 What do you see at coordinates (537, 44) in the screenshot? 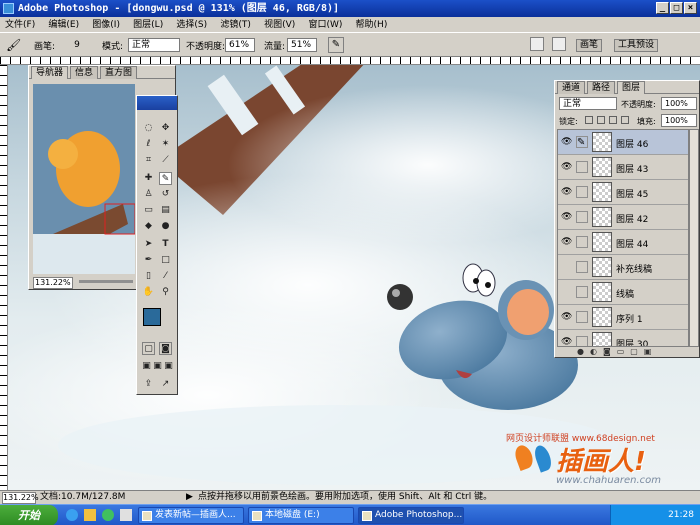
I see `file-browser-icon` at bounding box center [537, 44].